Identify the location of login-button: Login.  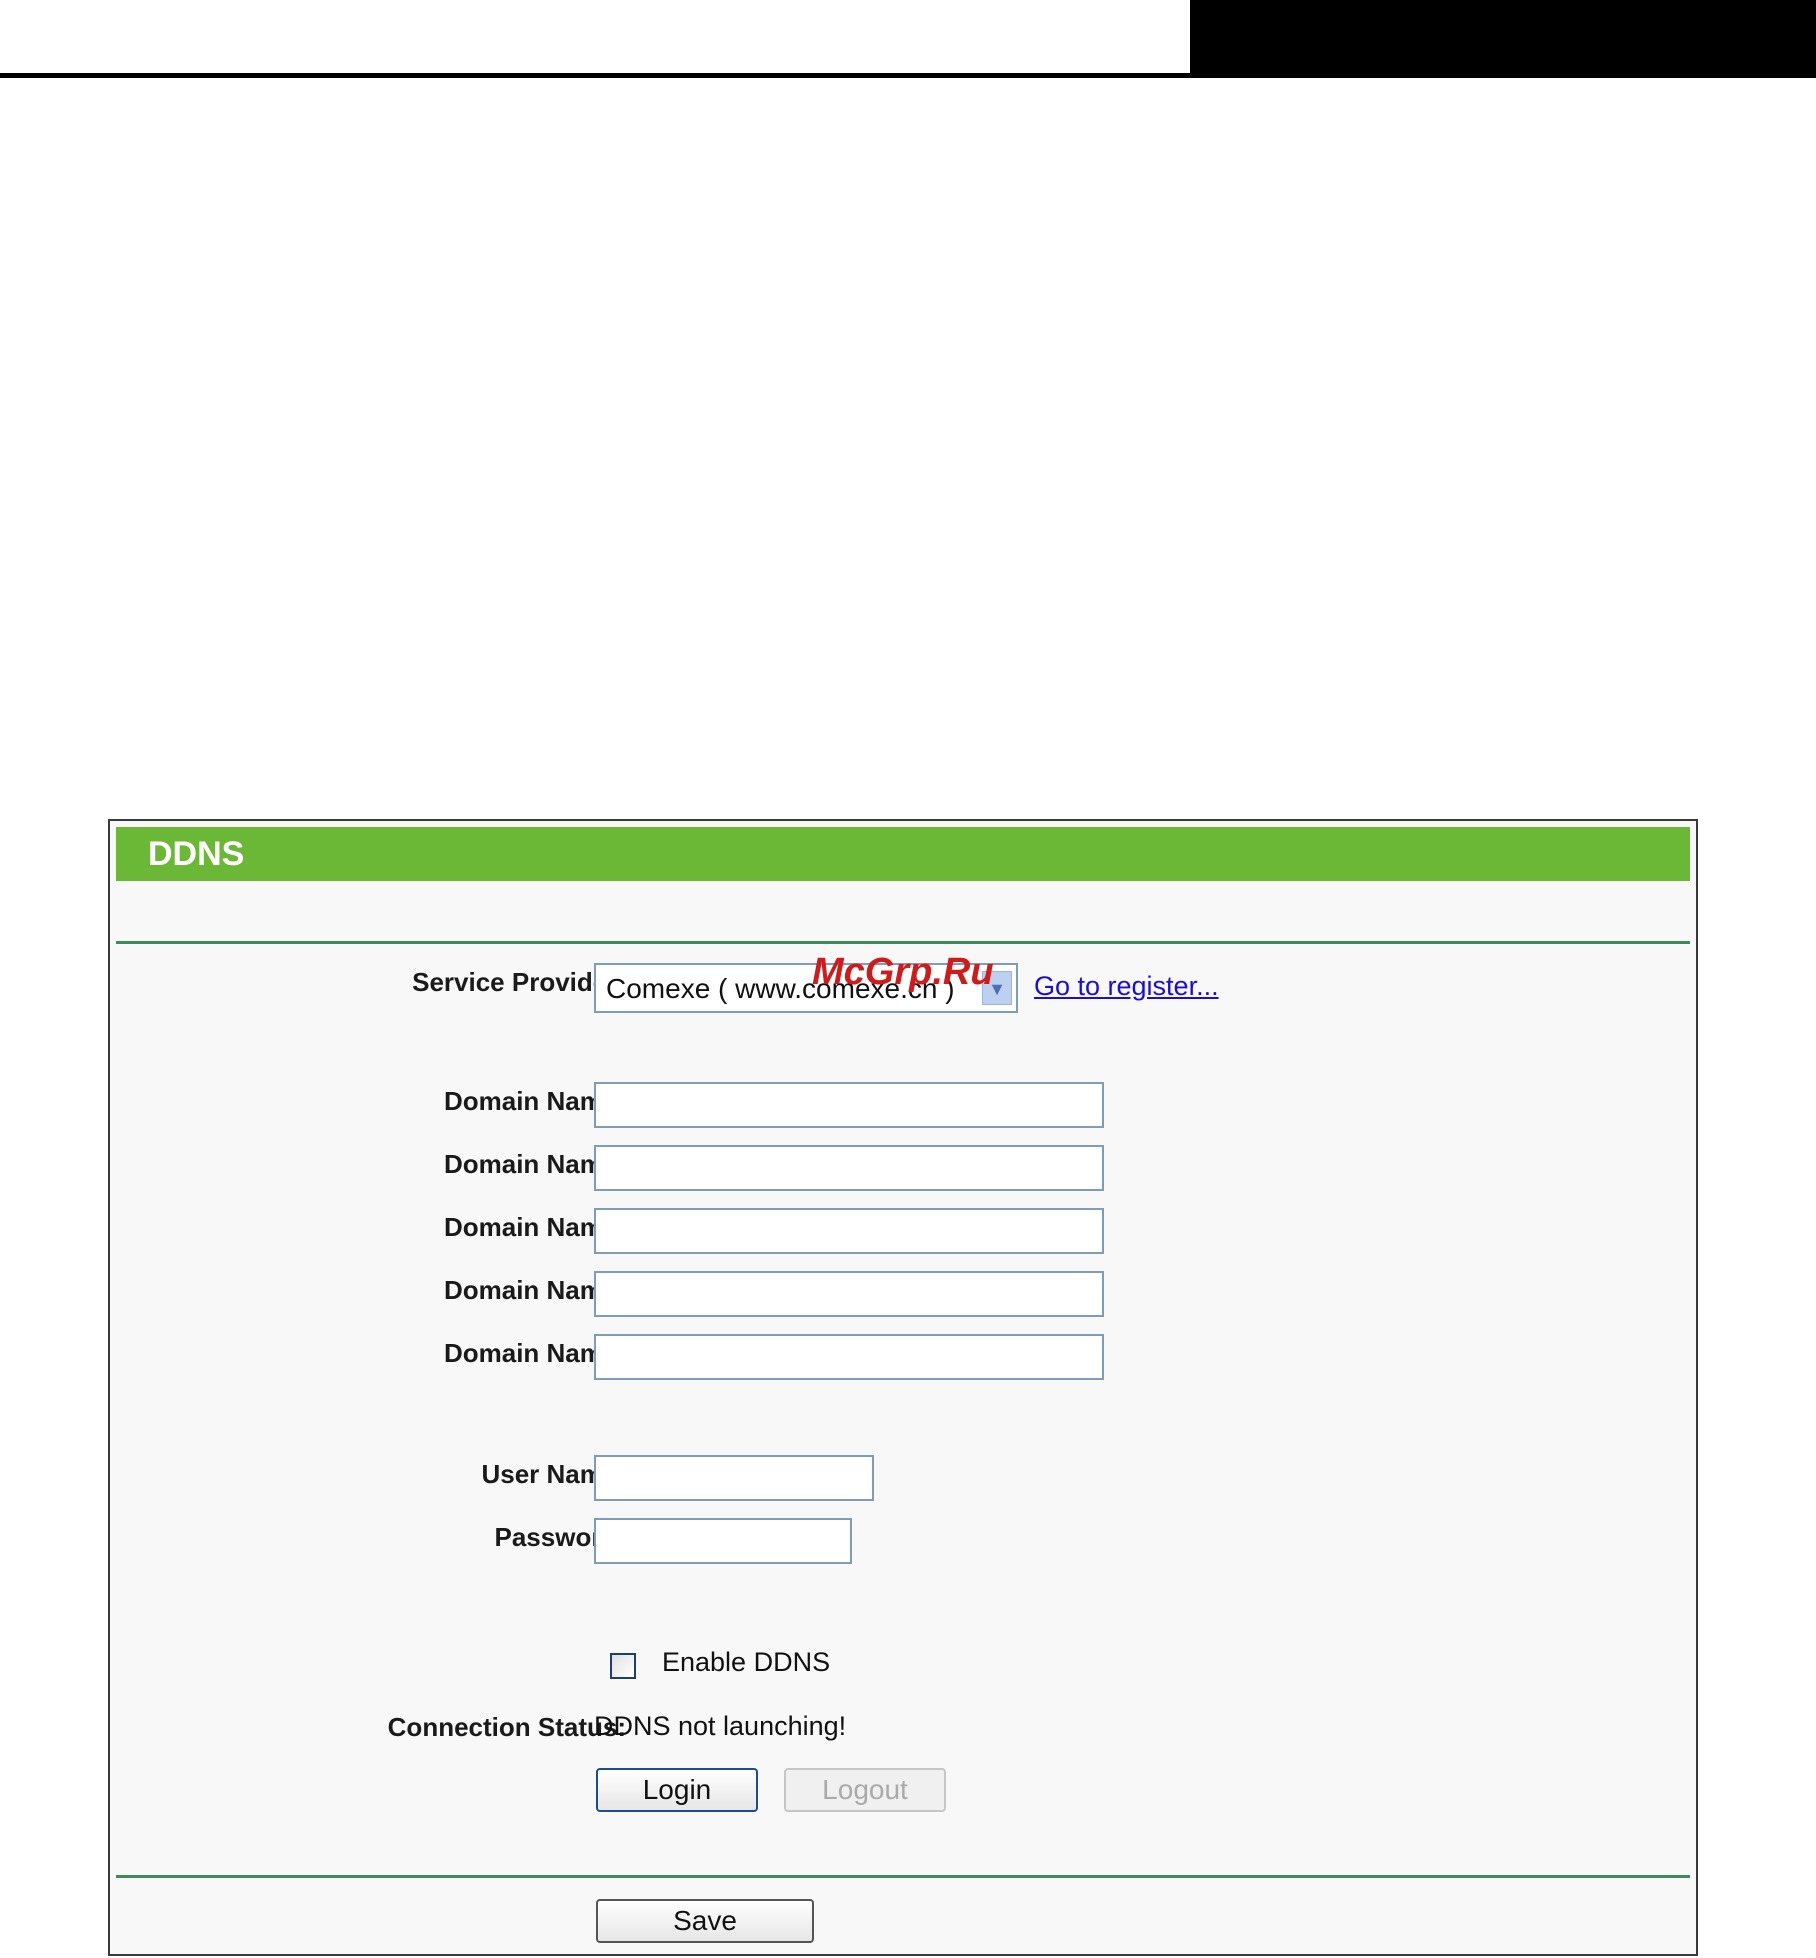
(677, 1790).